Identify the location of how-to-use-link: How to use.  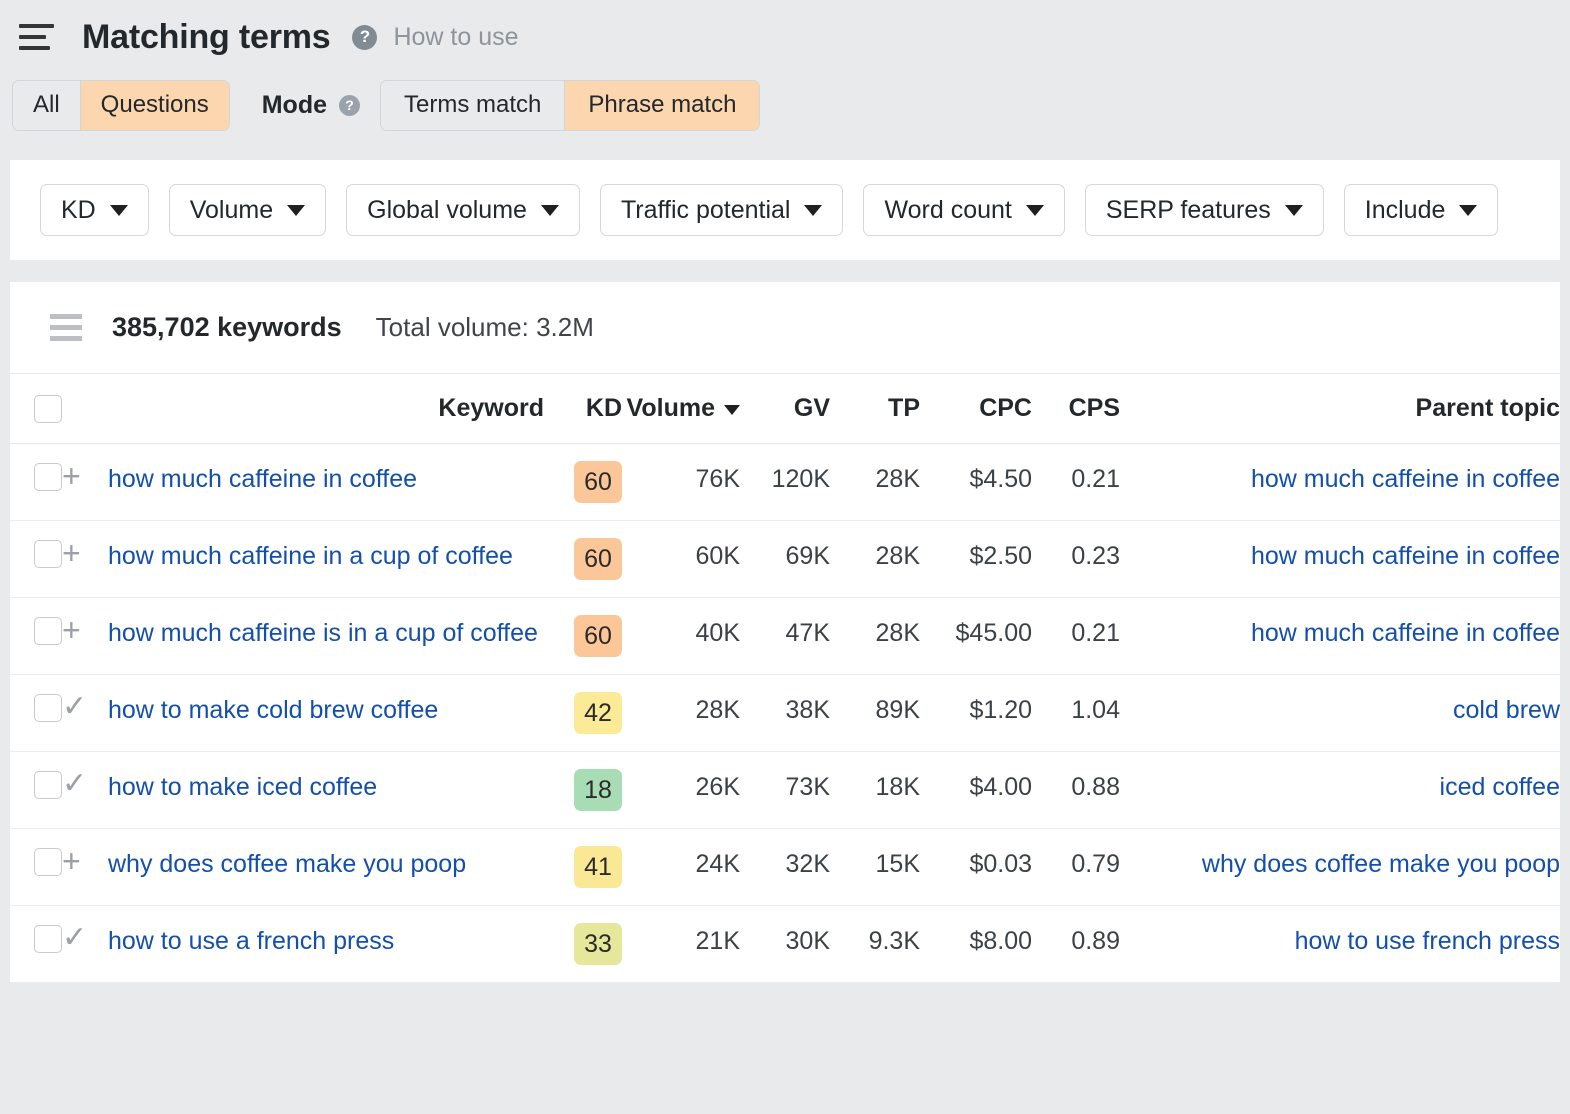
(455, 37).